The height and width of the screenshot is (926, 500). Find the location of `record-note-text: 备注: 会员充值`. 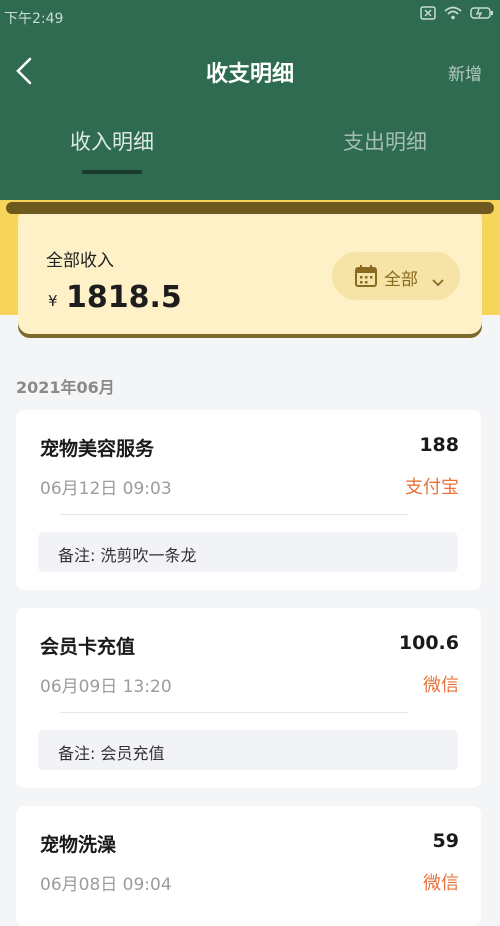

record-note-text: 备注: 会员充值 is located at coordinates (111, 753).